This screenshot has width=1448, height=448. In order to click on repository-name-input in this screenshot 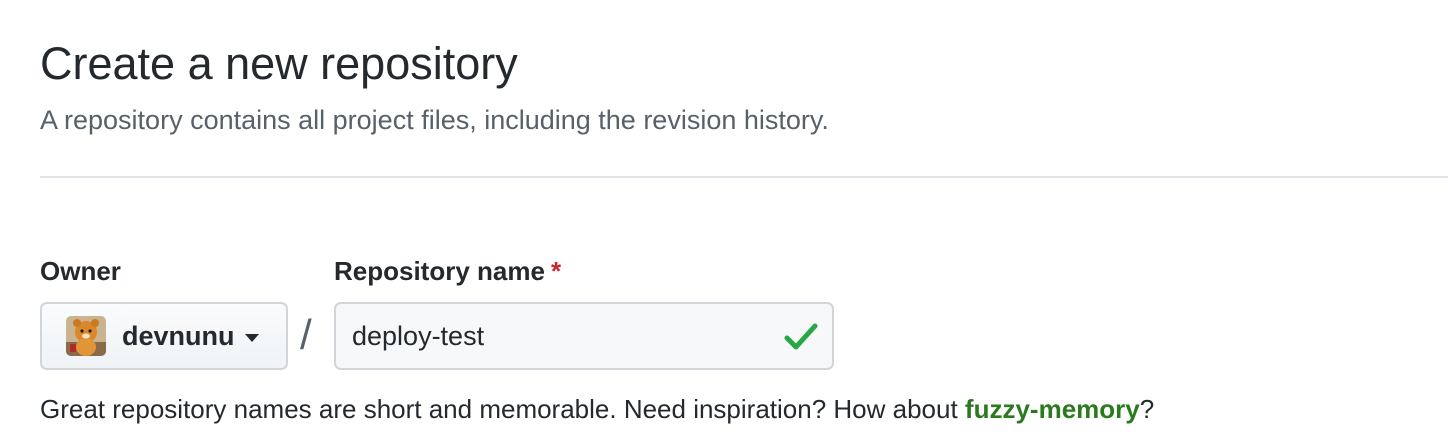, I will do `click(557, 336)`.